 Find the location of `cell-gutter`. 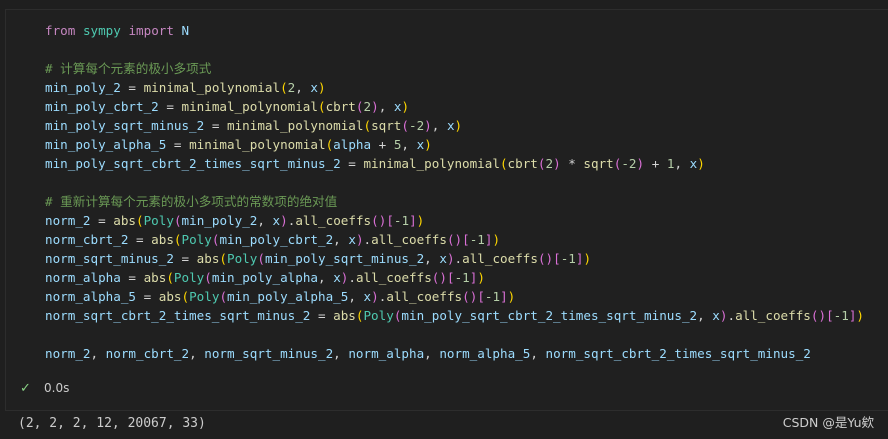

cell-gutter is located at coordinates (8, 210).